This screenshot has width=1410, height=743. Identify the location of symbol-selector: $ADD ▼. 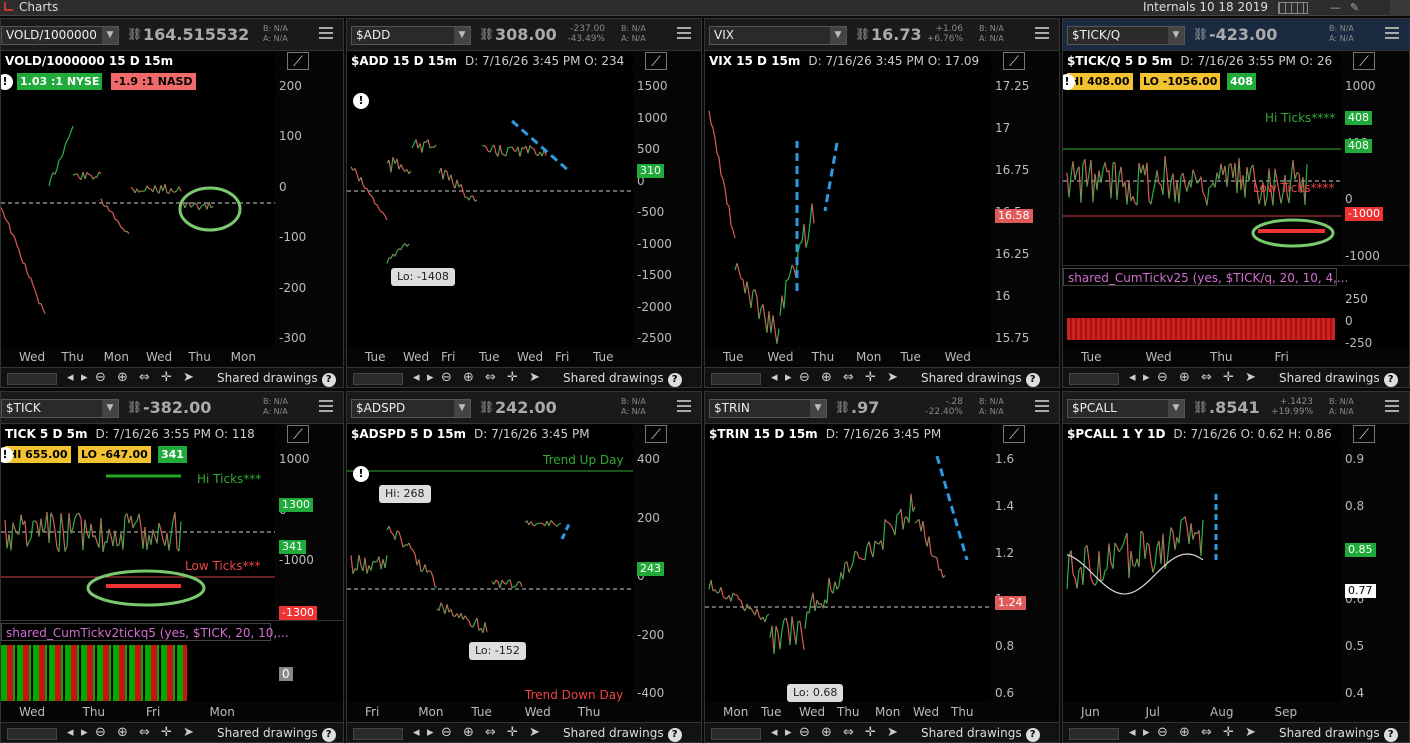
(411, 35).